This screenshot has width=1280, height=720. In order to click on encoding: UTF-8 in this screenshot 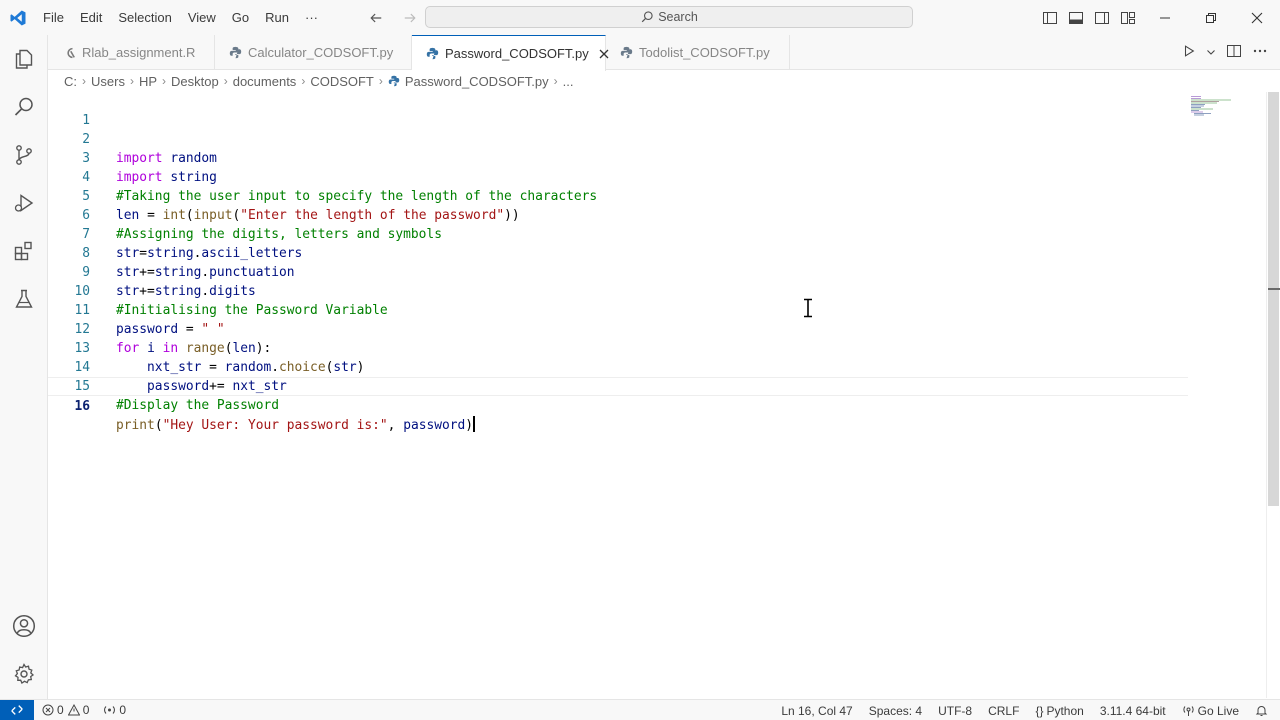, I will do `click(955, 711)`.